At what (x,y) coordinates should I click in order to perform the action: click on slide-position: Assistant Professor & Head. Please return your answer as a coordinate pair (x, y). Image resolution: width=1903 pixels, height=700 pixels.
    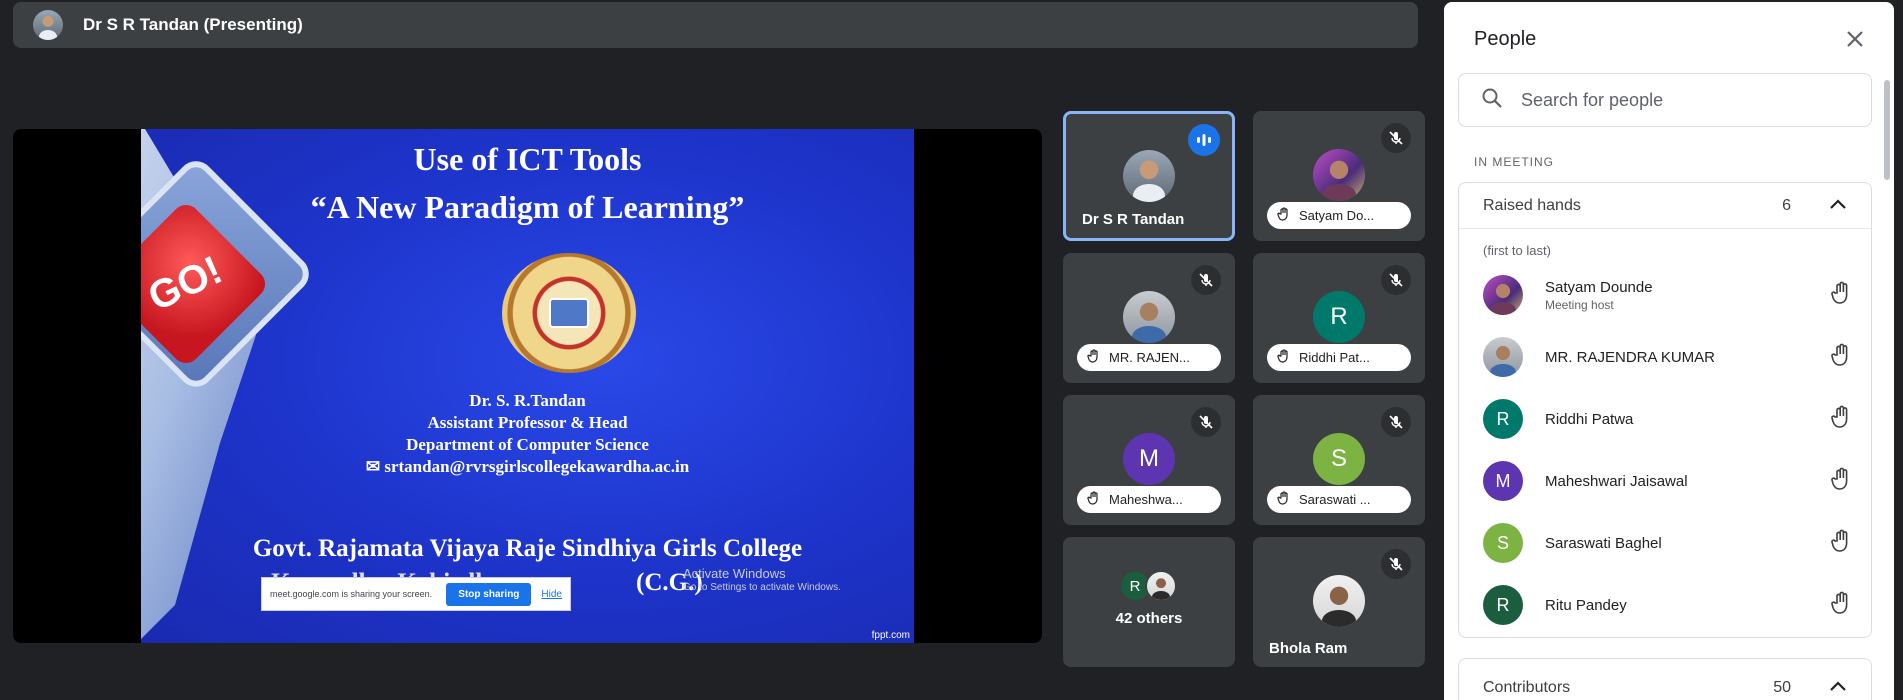
    Looking at the image, I should click on (527, 422).